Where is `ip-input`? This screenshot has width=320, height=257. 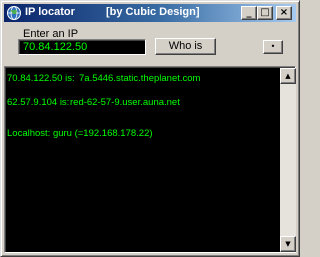 ip-input is located at coordinates (82, 47).